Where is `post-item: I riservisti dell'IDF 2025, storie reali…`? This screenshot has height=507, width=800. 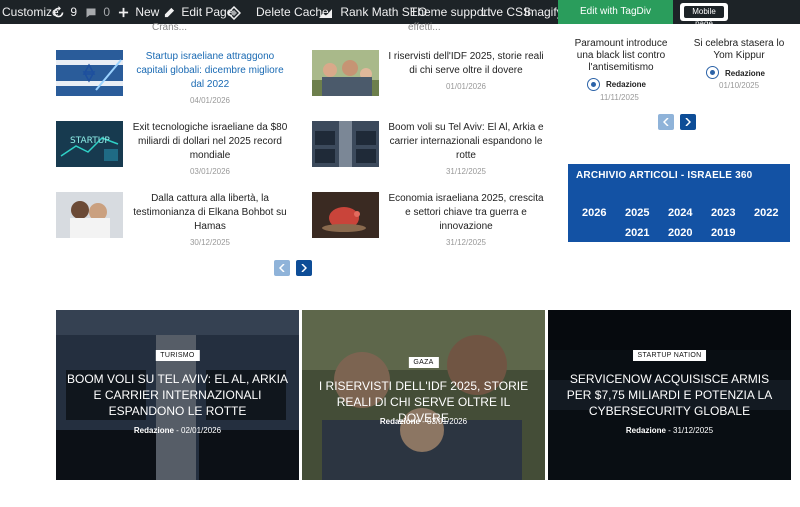 post-item: I riservisti dell'IDF 2025, storie reali… is located at coordinates (428, 75).